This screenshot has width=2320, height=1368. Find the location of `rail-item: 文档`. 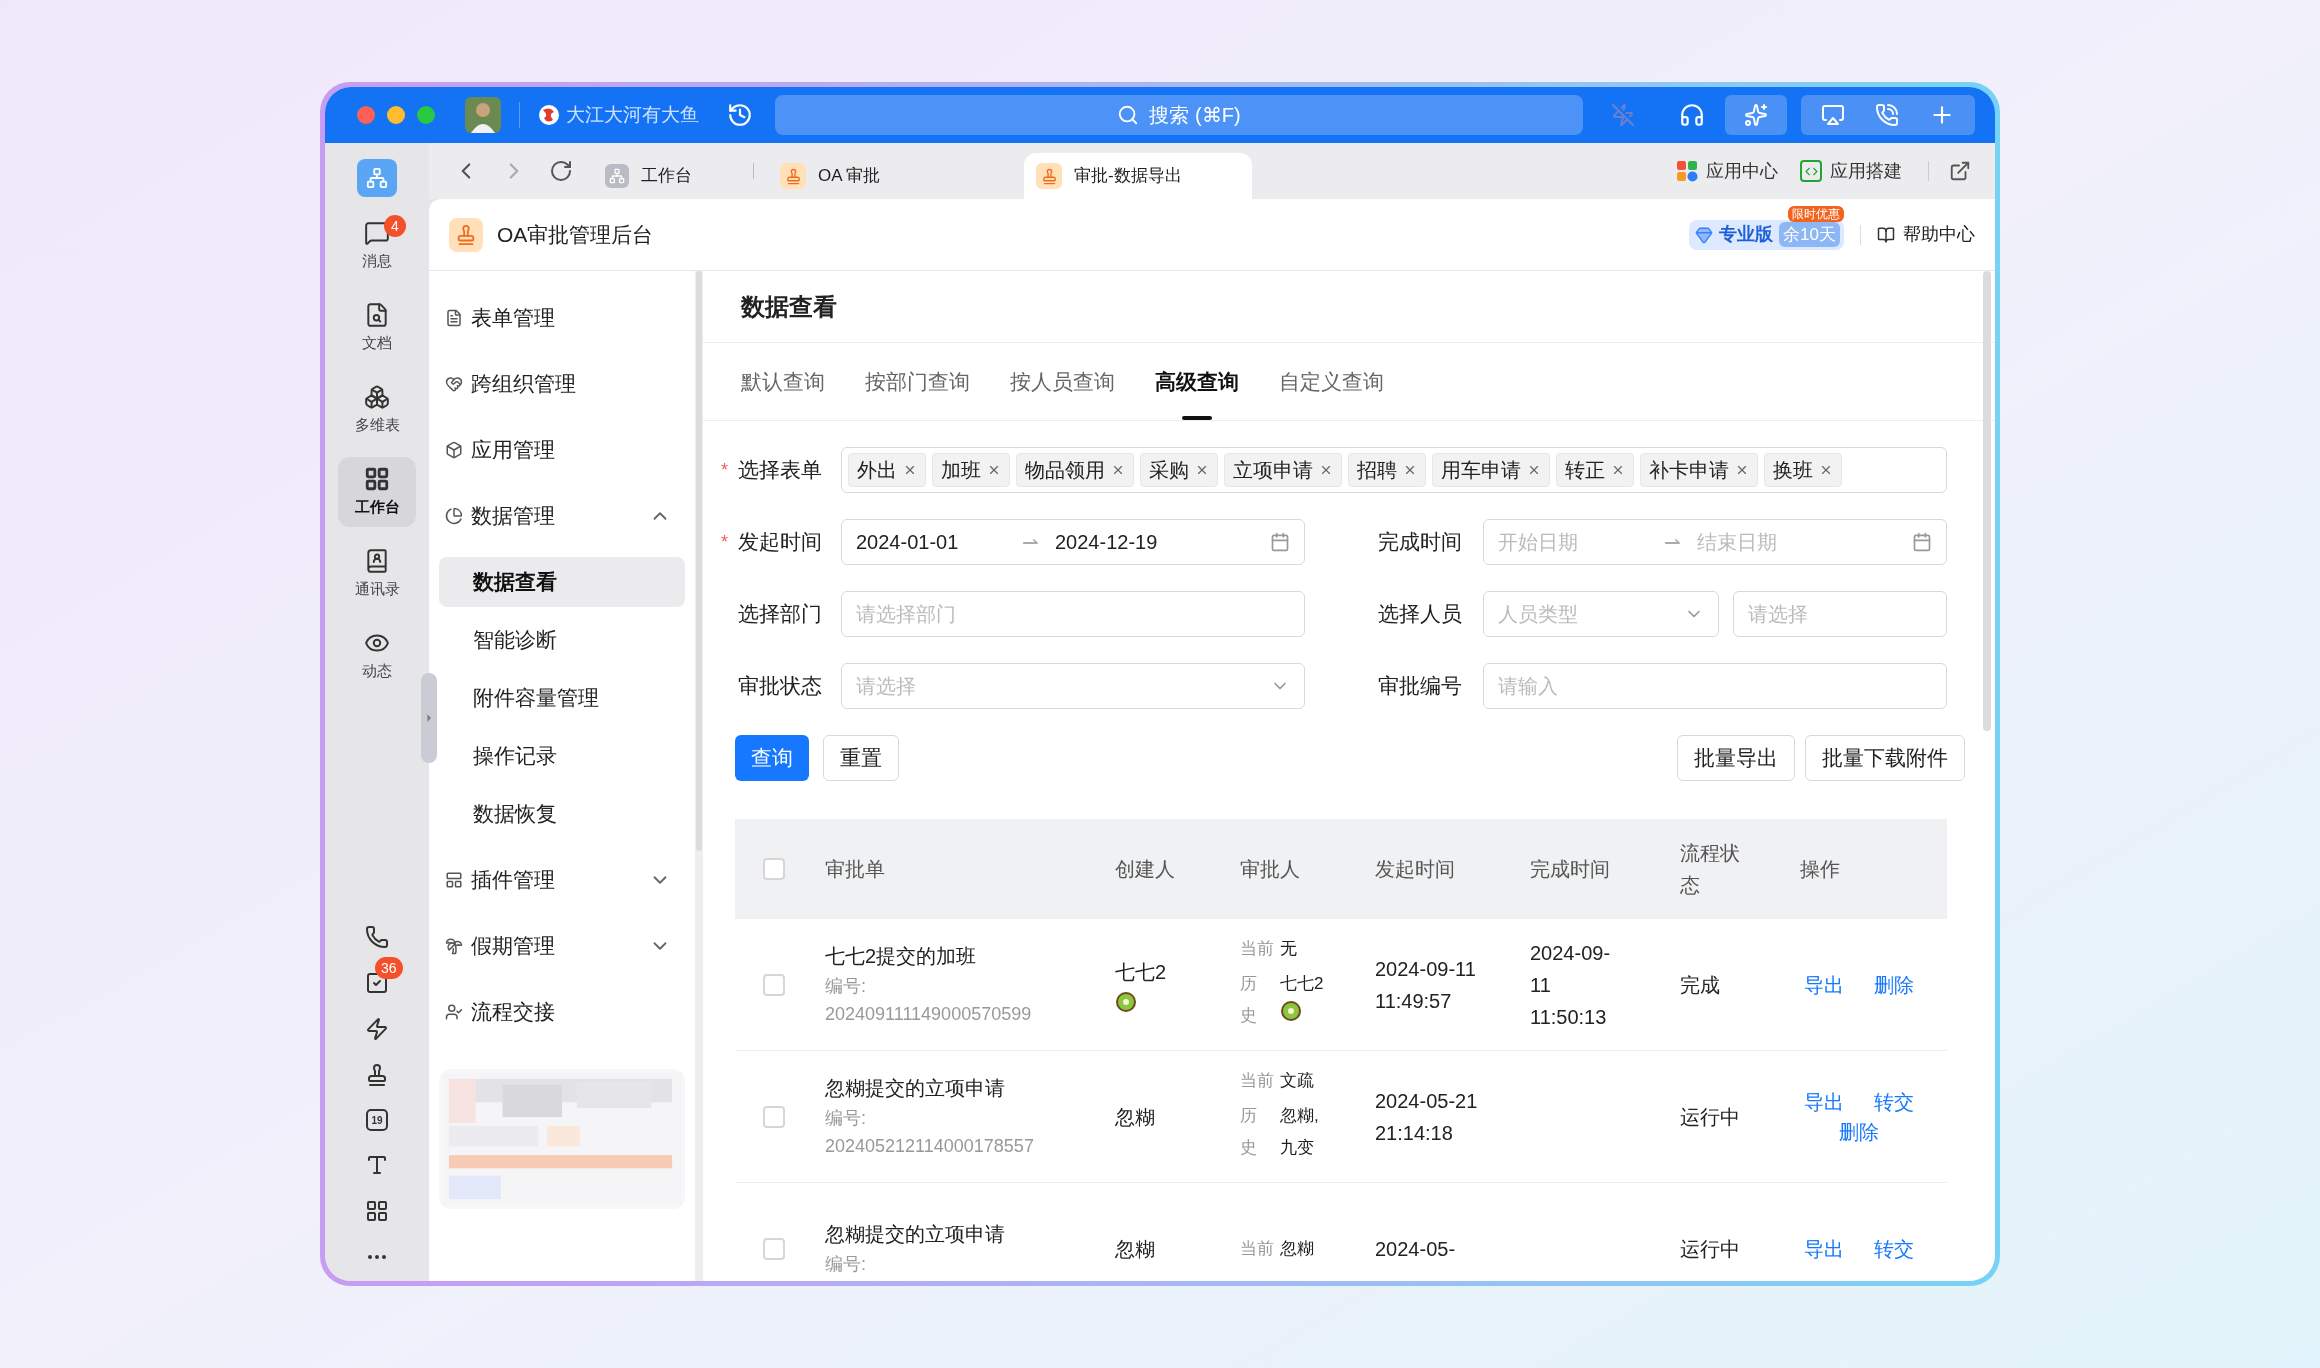

rail-item: 文档 is located at coordinates (377, 328).